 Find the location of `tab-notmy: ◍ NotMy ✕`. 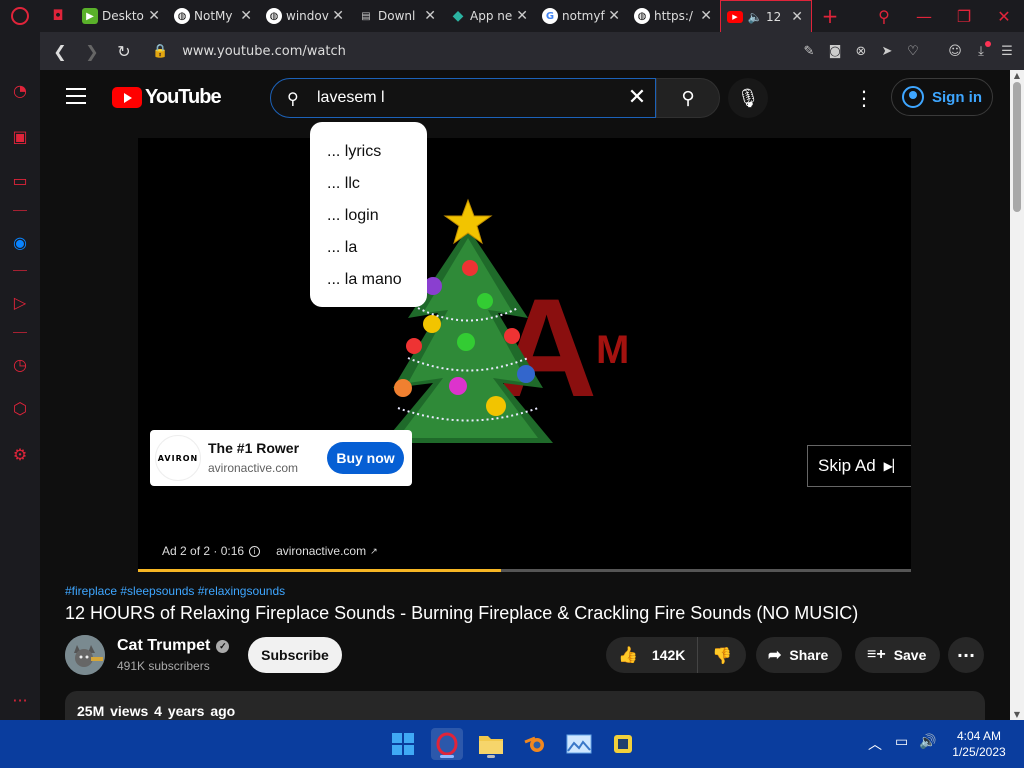

tab-notmy: ◍ NotMy ✕ is located at coordinates (214, 16).